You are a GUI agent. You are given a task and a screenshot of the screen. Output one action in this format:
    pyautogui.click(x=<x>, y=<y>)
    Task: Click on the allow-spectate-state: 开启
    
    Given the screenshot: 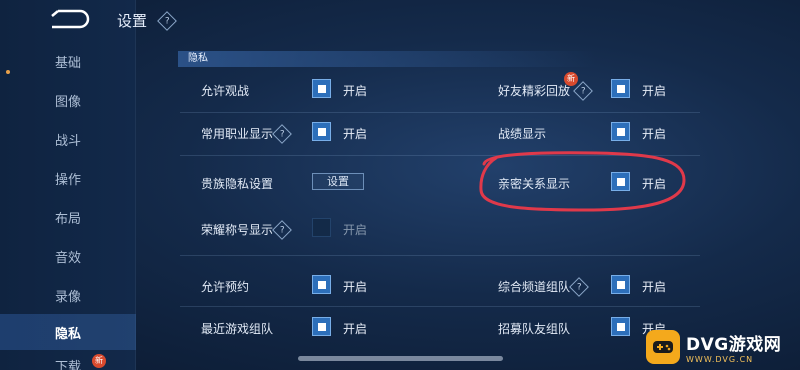 What is the action you would take?
    pyautogui.click(x=355, y=91)
    